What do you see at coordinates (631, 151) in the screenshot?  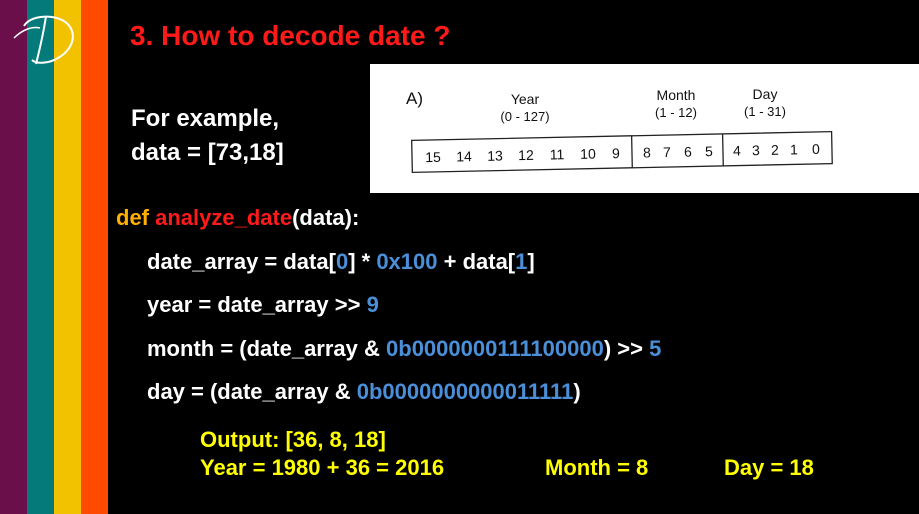 I see `year-month-divider` at bounding box center [631, 151].